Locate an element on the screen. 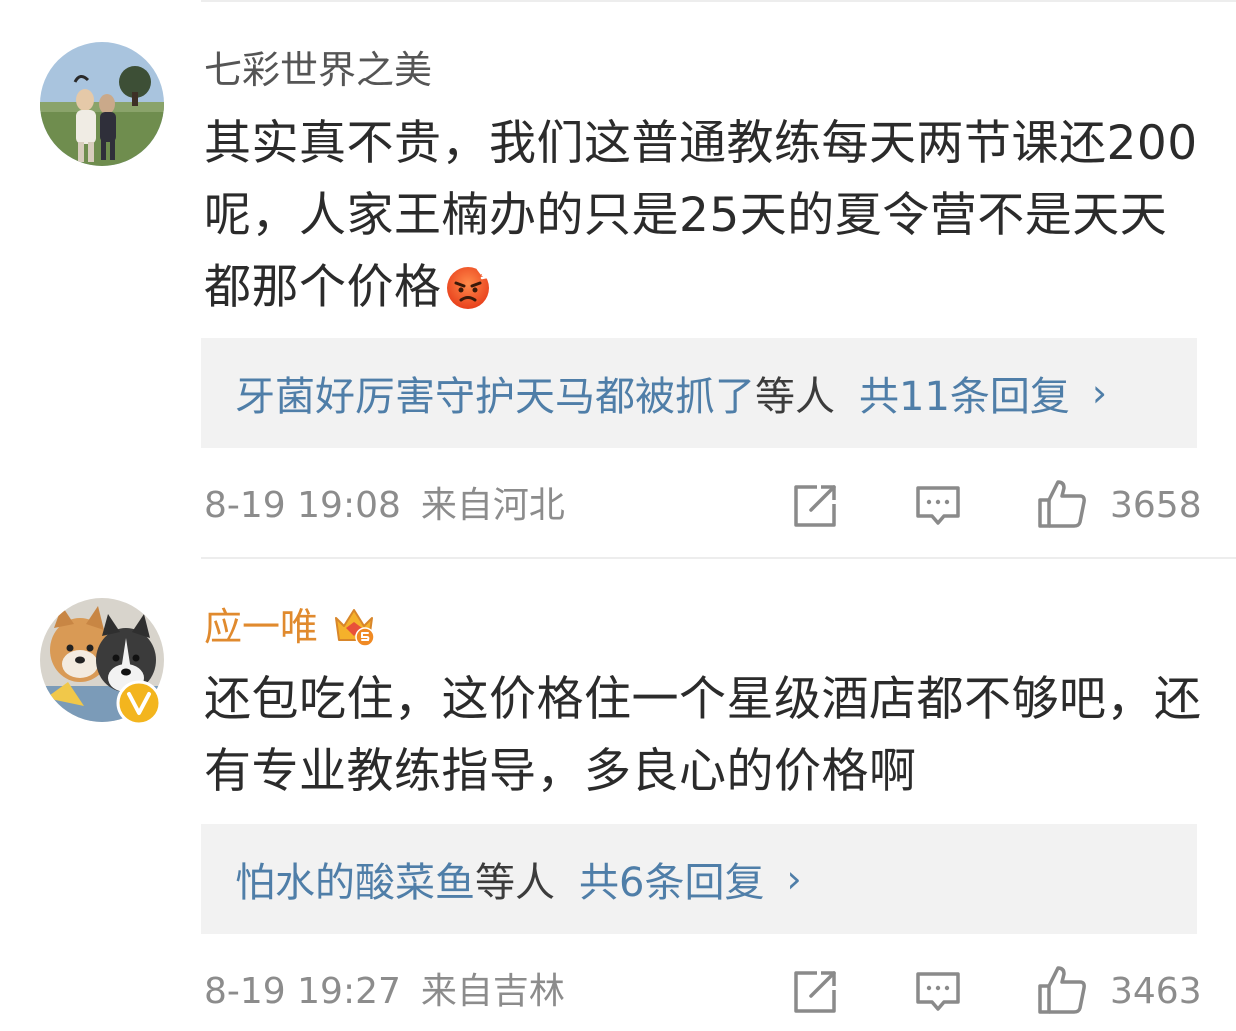 This screenshot has width=1236, height=1031. username-text: 应一唯 is located at coordinates (261, 627).